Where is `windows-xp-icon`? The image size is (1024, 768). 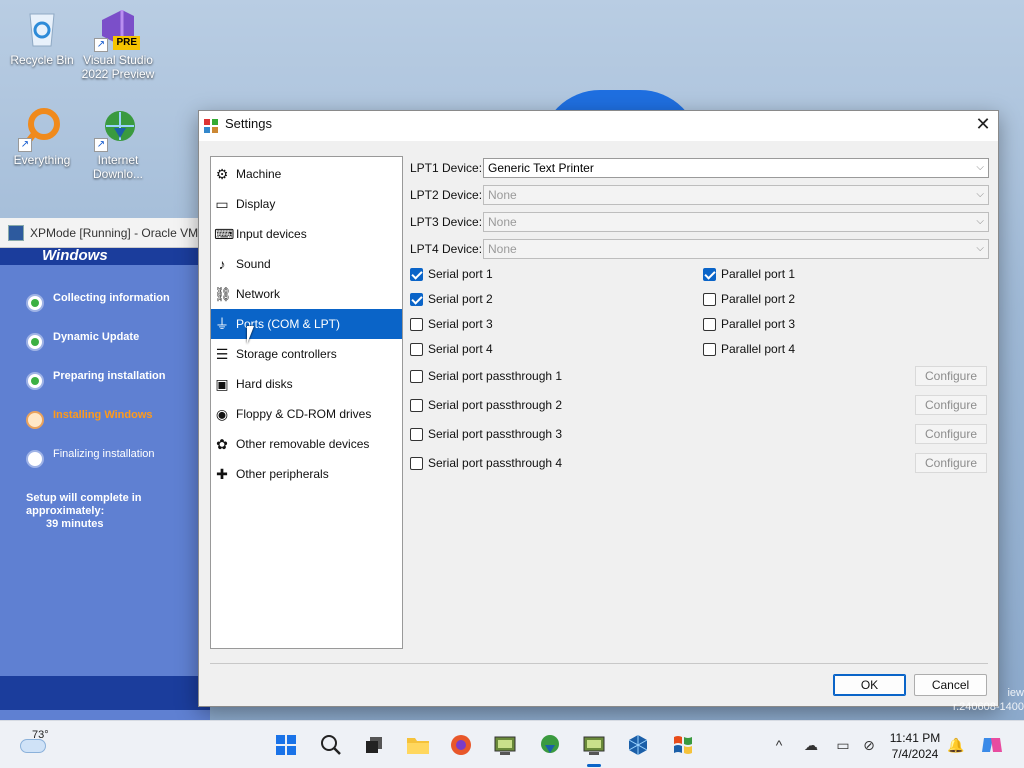
windows-xp-icon is located at coordinates (683, 745).